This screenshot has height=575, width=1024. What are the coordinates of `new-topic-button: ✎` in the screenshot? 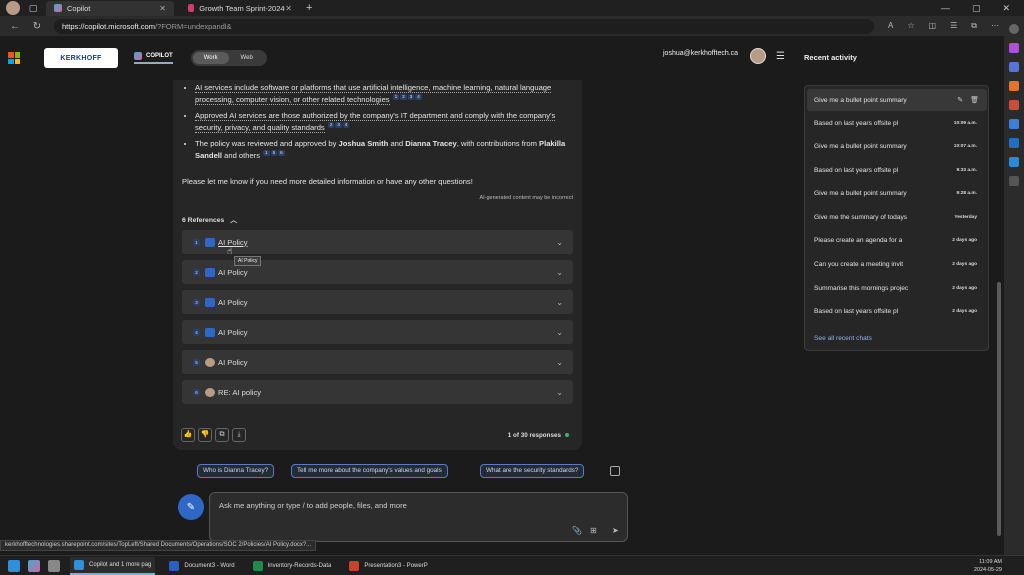 It's located at (191, 507).